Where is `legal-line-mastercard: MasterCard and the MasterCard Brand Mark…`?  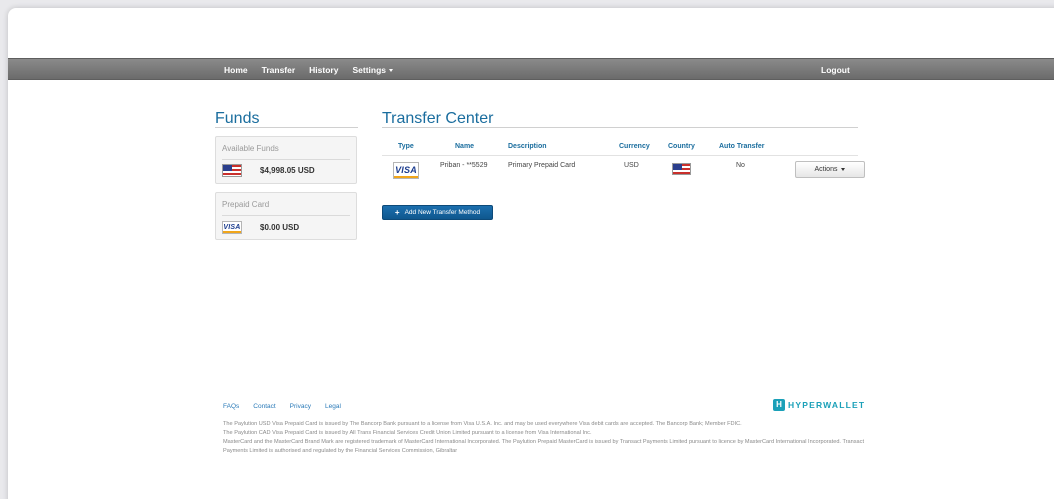
legal-line-mastercard: MasterCard and the MasterCard Brand Mark… is located at coordinates (543, 446).